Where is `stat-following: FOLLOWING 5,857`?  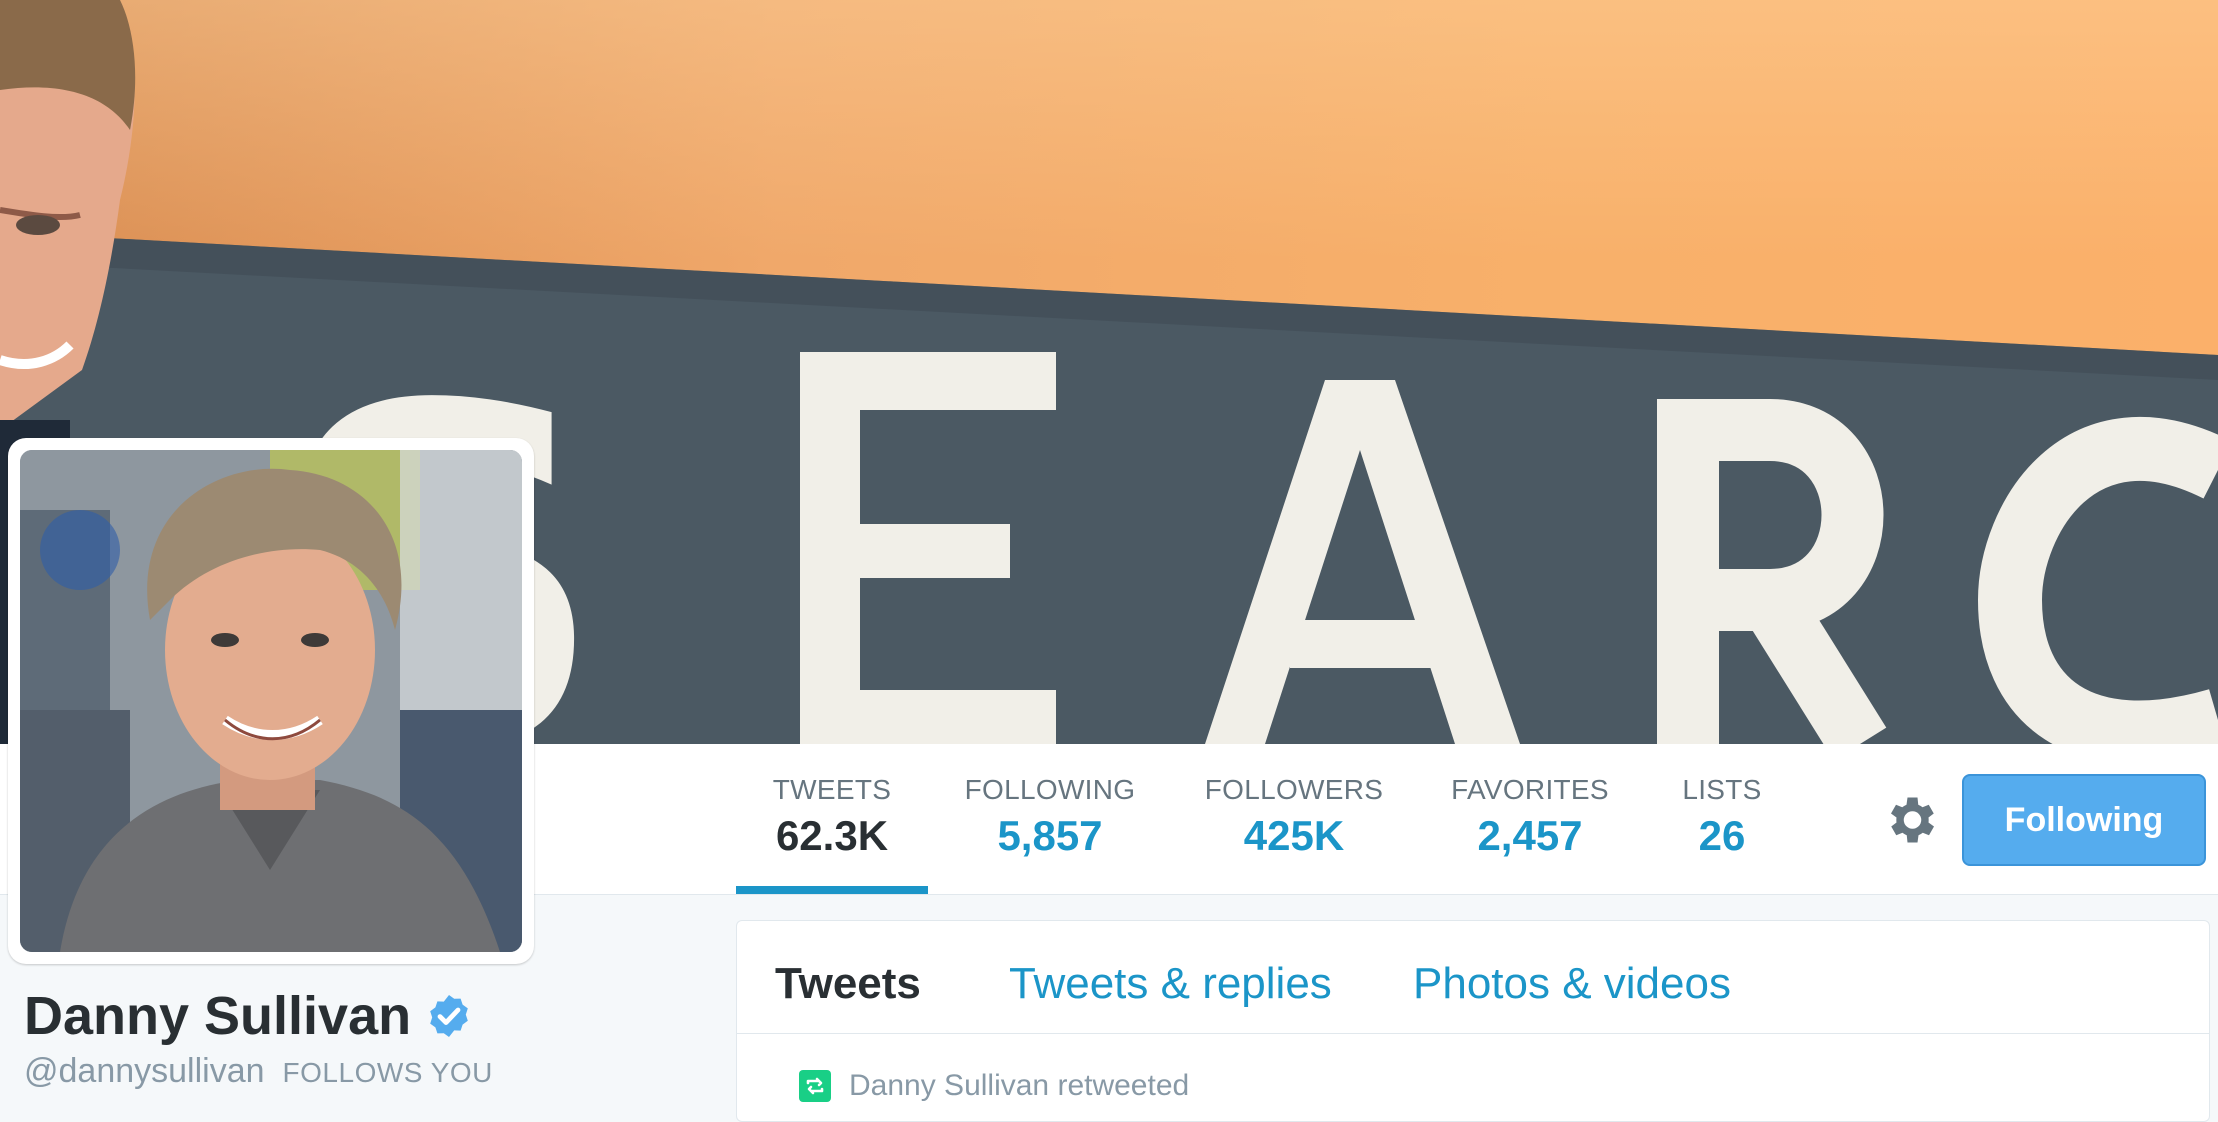 stat-following: FOLLOWING 5,857 is located at coordinates (1050, 817).